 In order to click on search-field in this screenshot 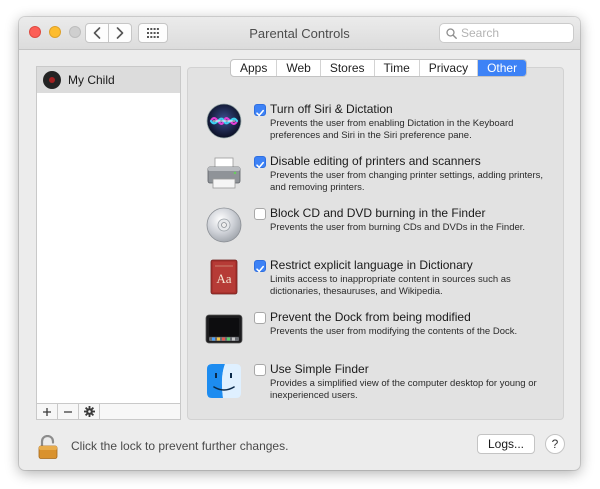, I will do `click(506, 33)`.